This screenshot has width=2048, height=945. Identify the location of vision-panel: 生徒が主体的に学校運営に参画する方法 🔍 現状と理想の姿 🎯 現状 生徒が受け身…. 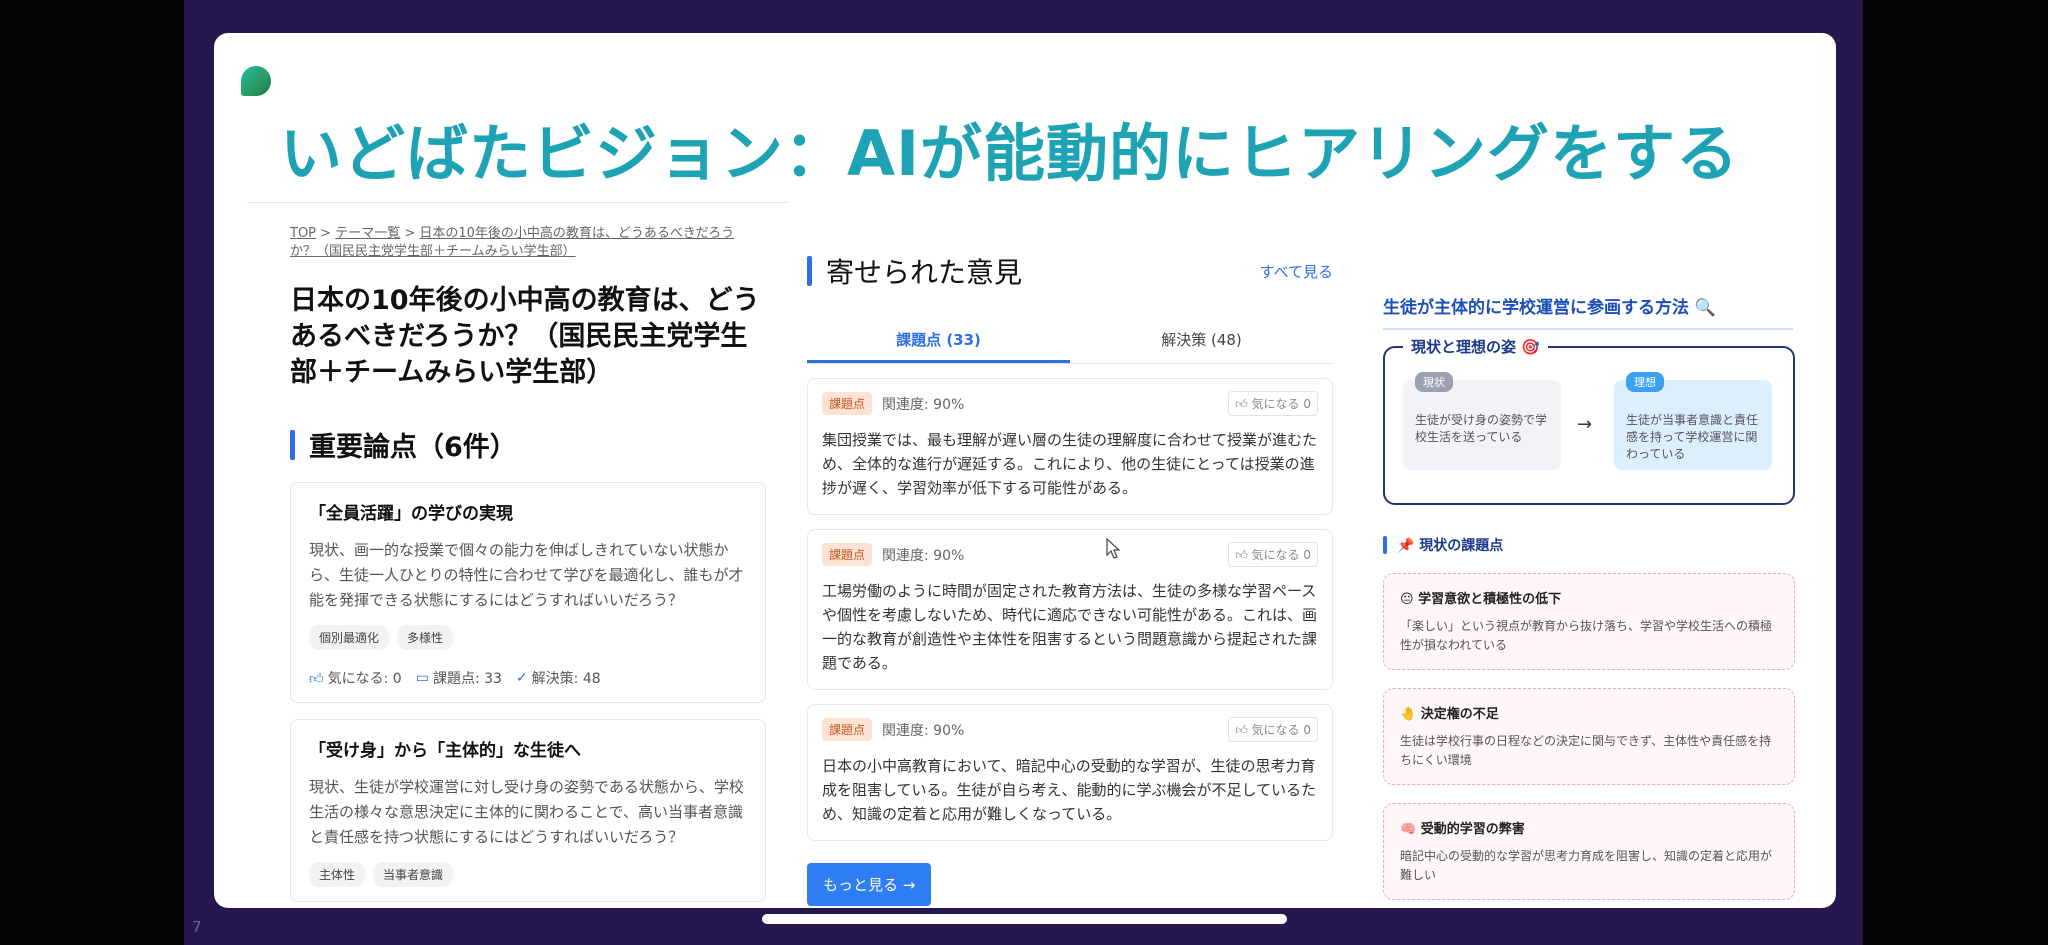
(1593, 596).